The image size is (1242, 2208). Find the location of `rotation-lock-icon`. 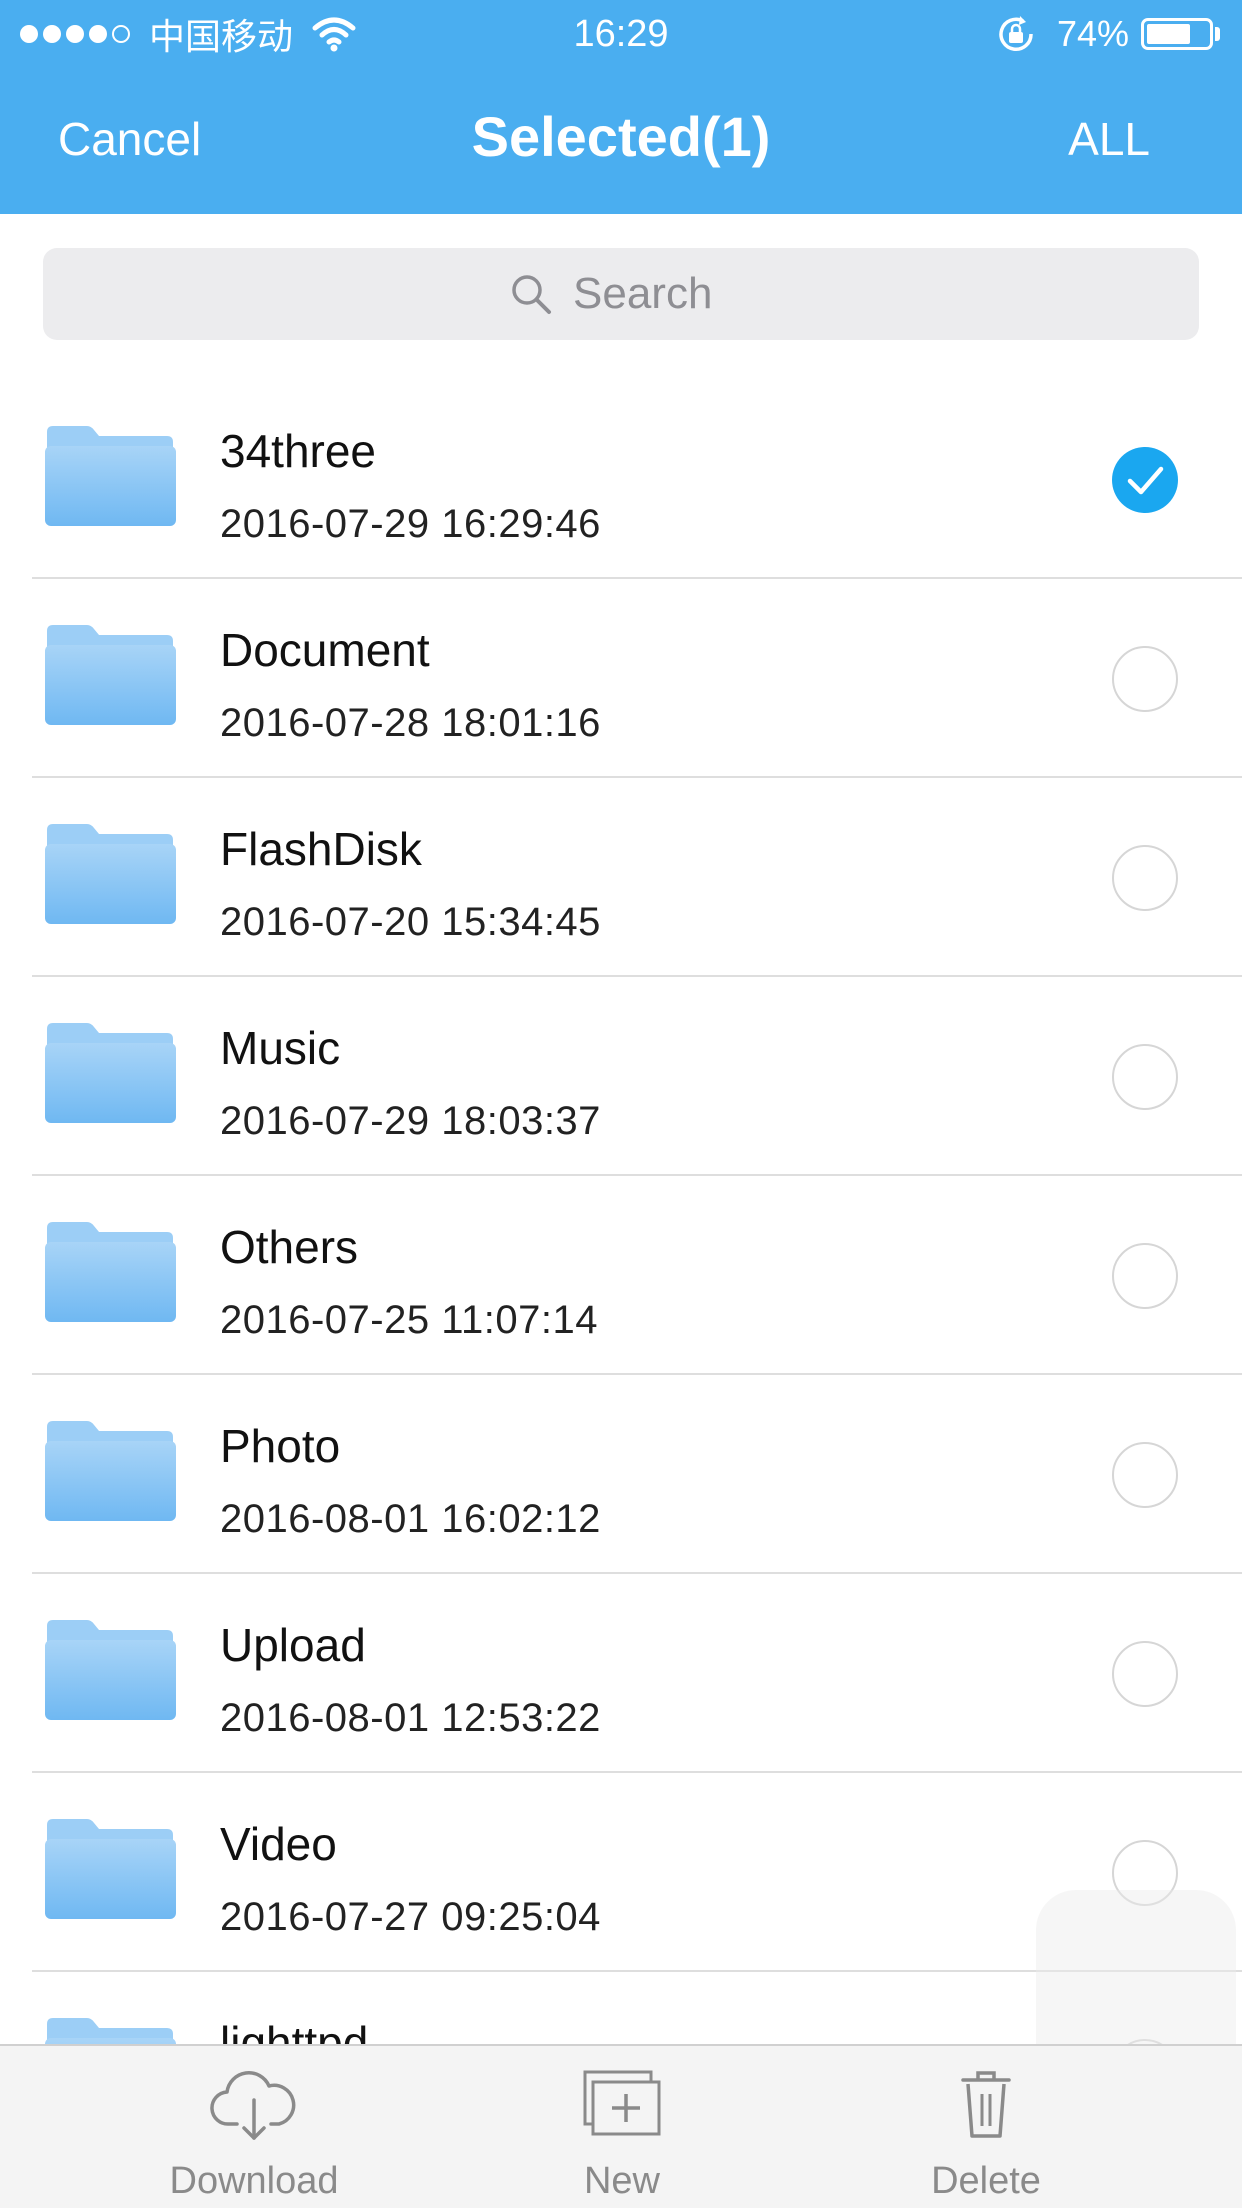

rotation-lock-icon is located at coordinates (1016, 33).